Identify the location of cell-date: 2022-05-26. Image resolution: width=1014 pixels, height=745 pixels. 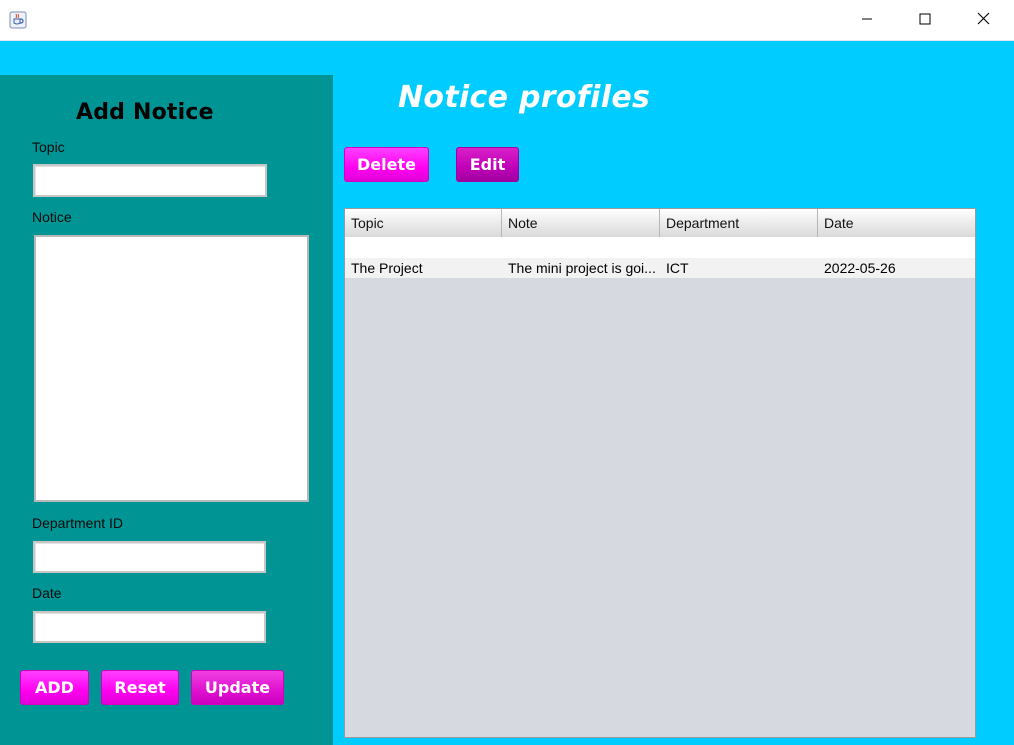
(896, 268).